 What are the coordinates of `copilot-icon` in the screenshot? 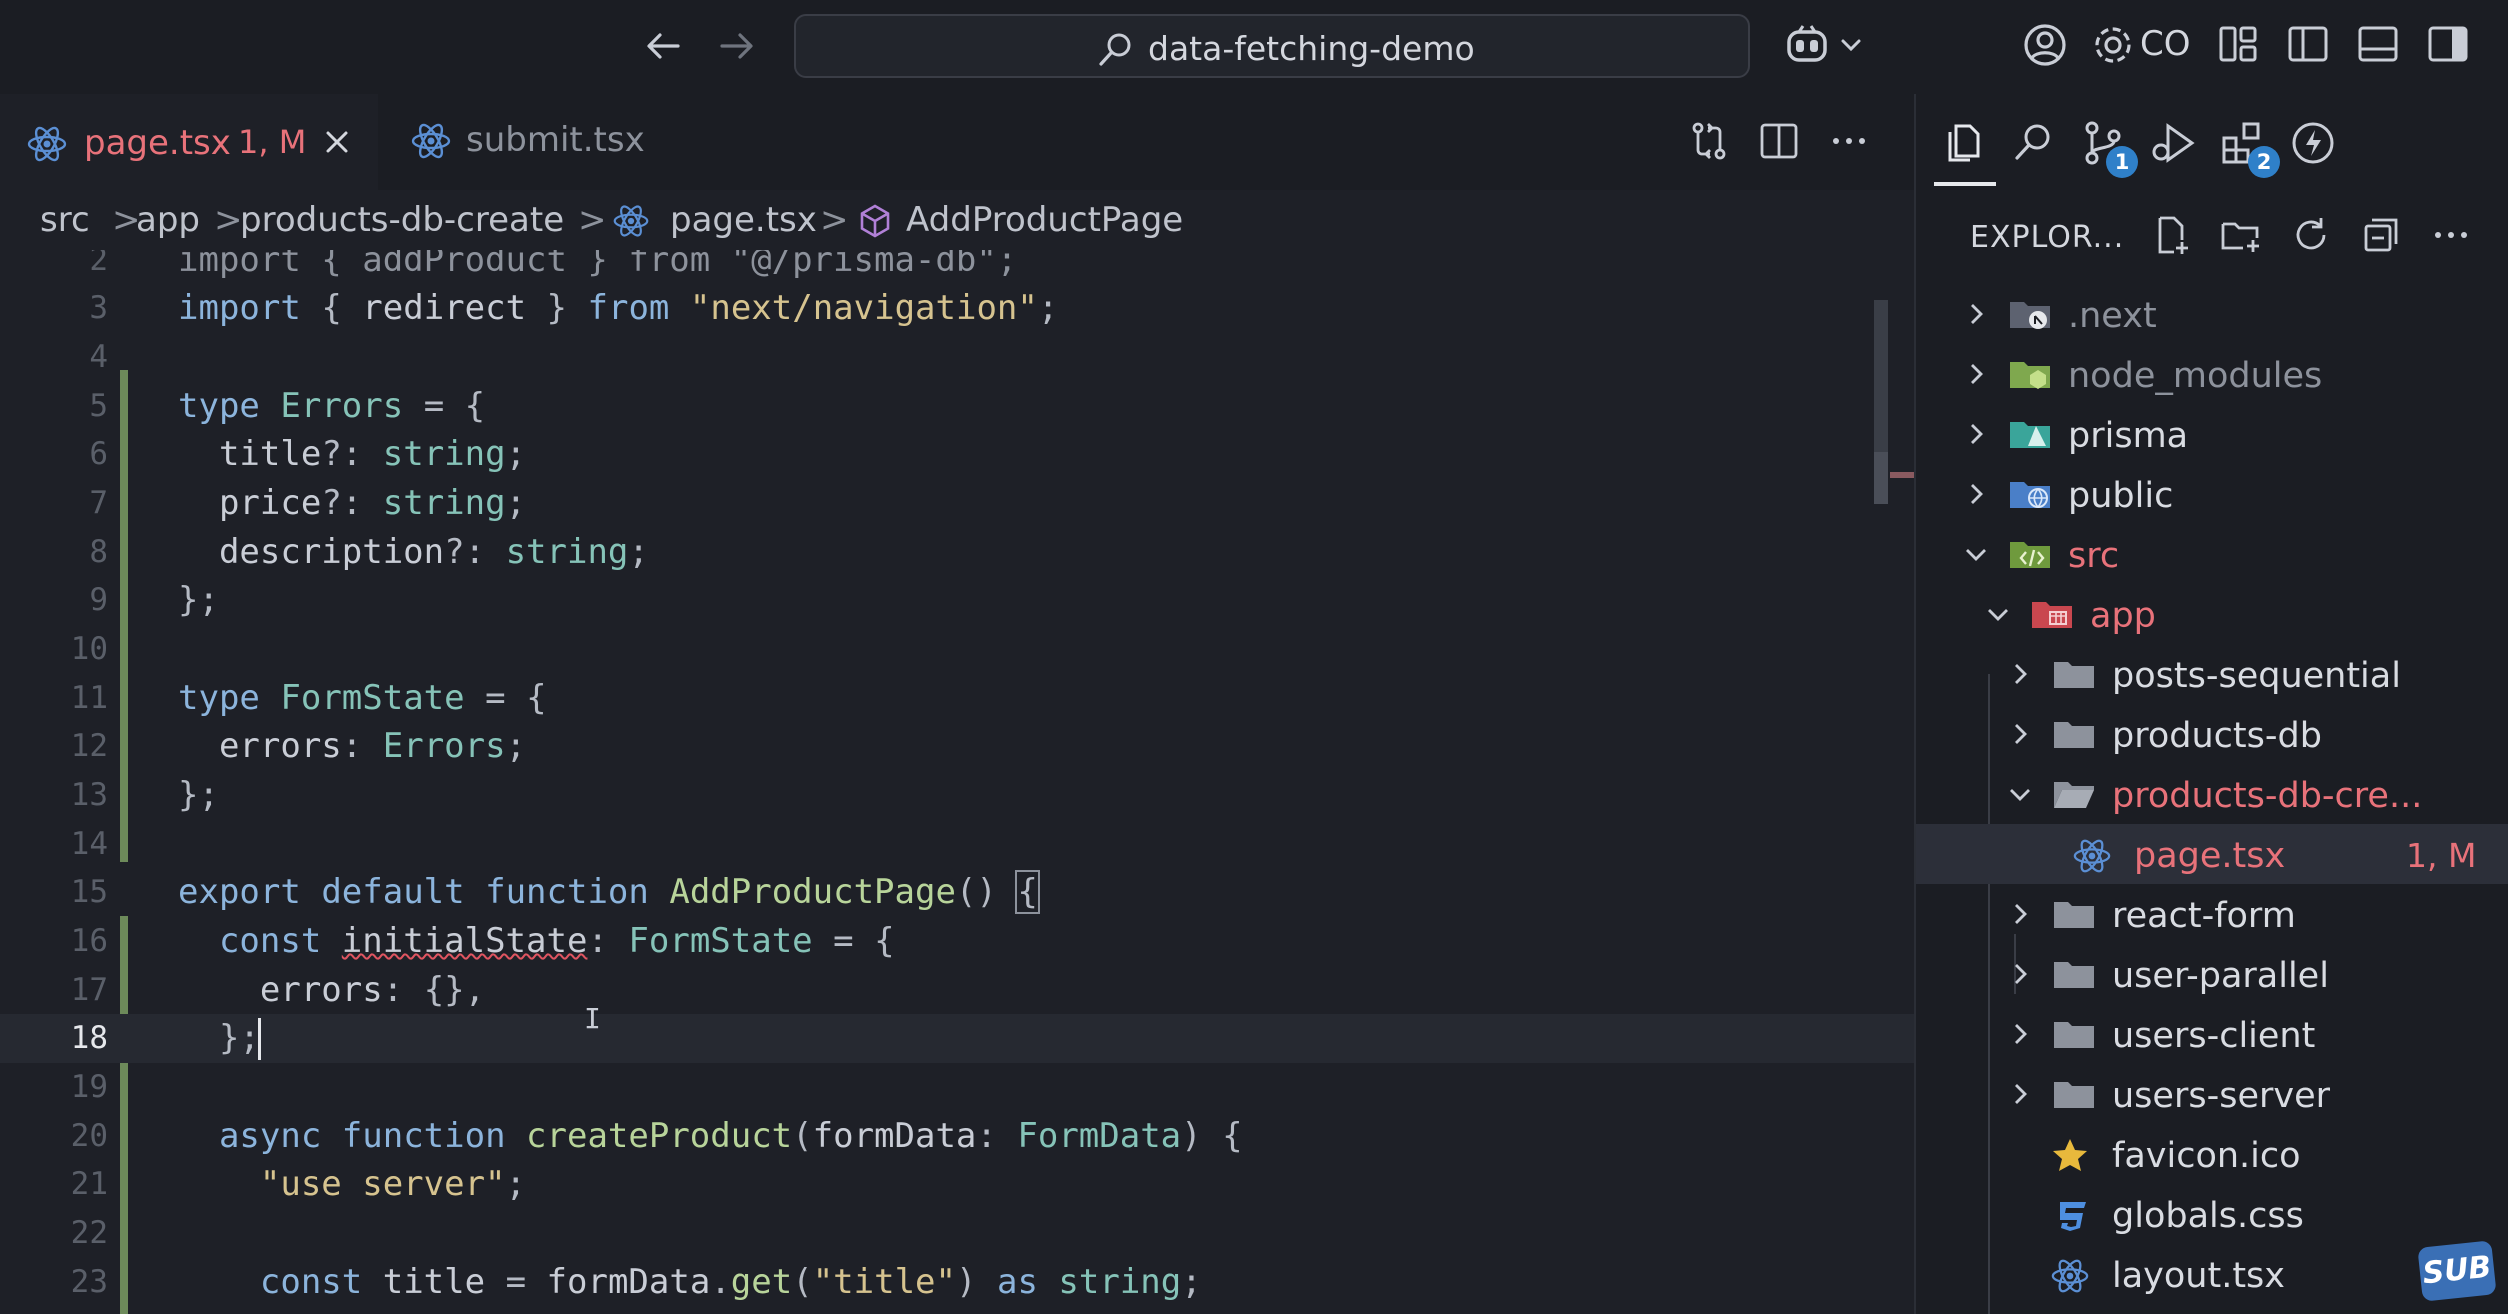 It's located at (1807, 45).